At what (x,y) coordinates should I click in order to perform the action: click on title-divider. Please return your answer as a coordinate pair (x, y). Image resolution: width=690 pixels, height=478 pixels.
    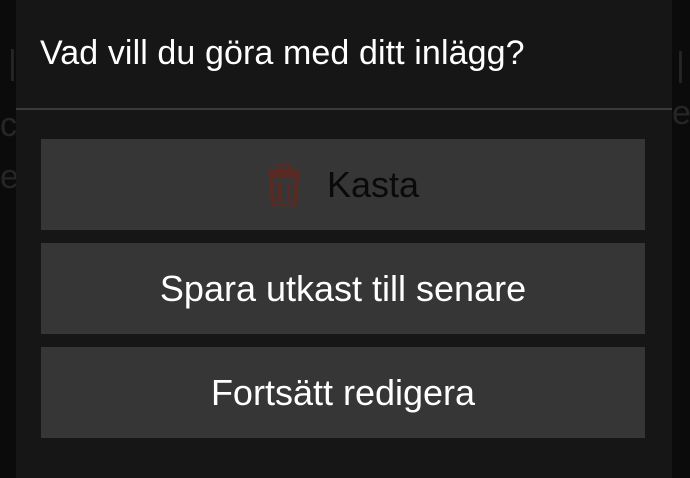
    Looking at the image, I should click on (344, 109).